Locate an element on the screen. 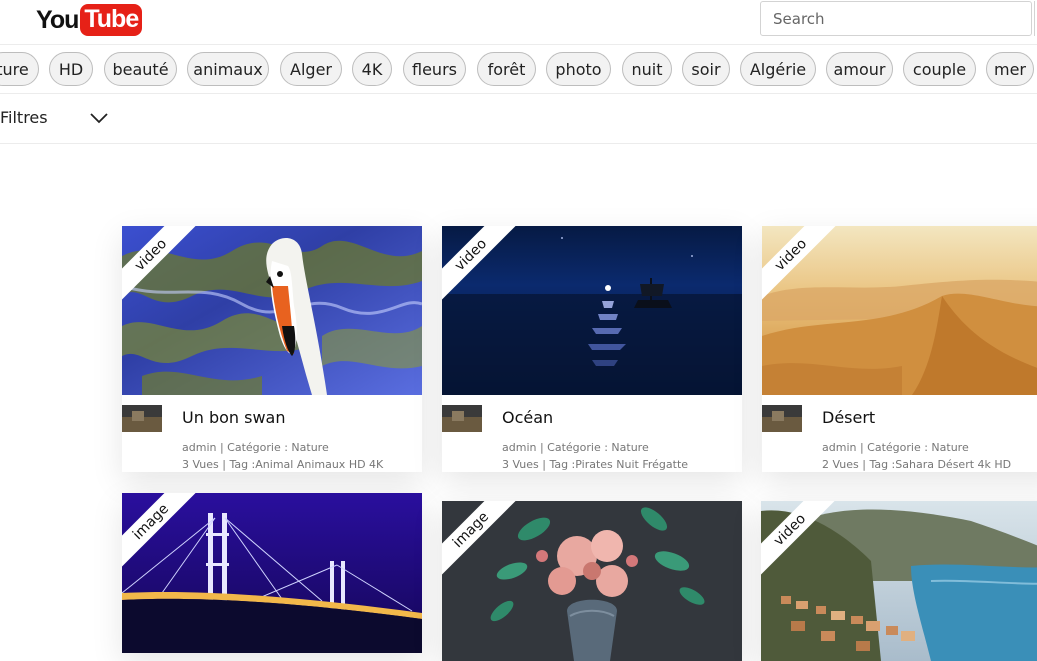 This screenshot has width=1037, height=661. search-input is located at coordinates (896, 18).